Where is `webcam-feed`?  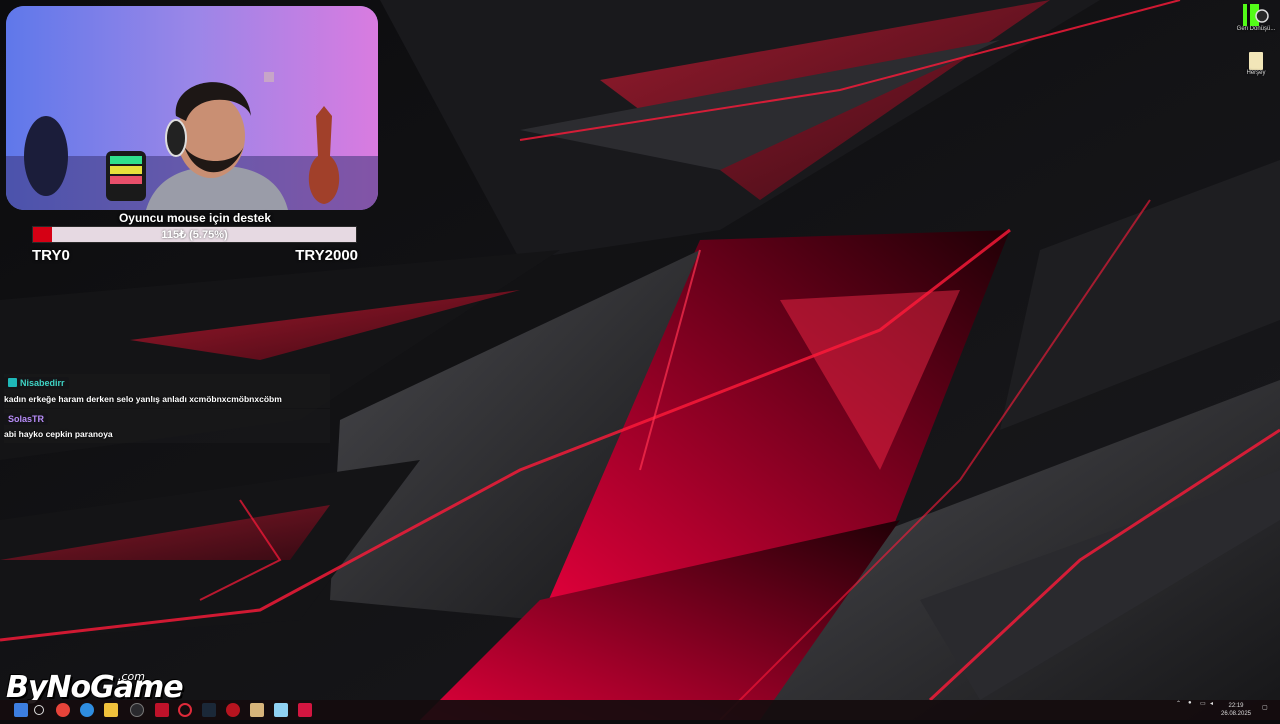
webcam-feed is located at coordinates (192, 108).